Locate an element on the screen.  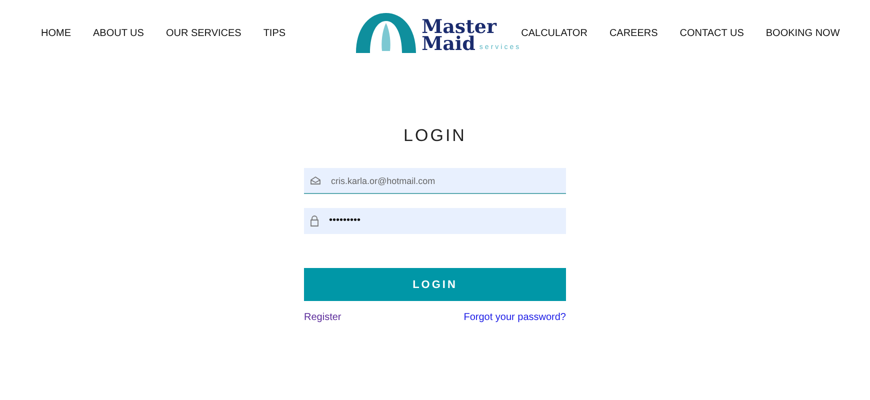
input-field: cris.karla.or@hotmail.com is located at coordinates (435, 181).